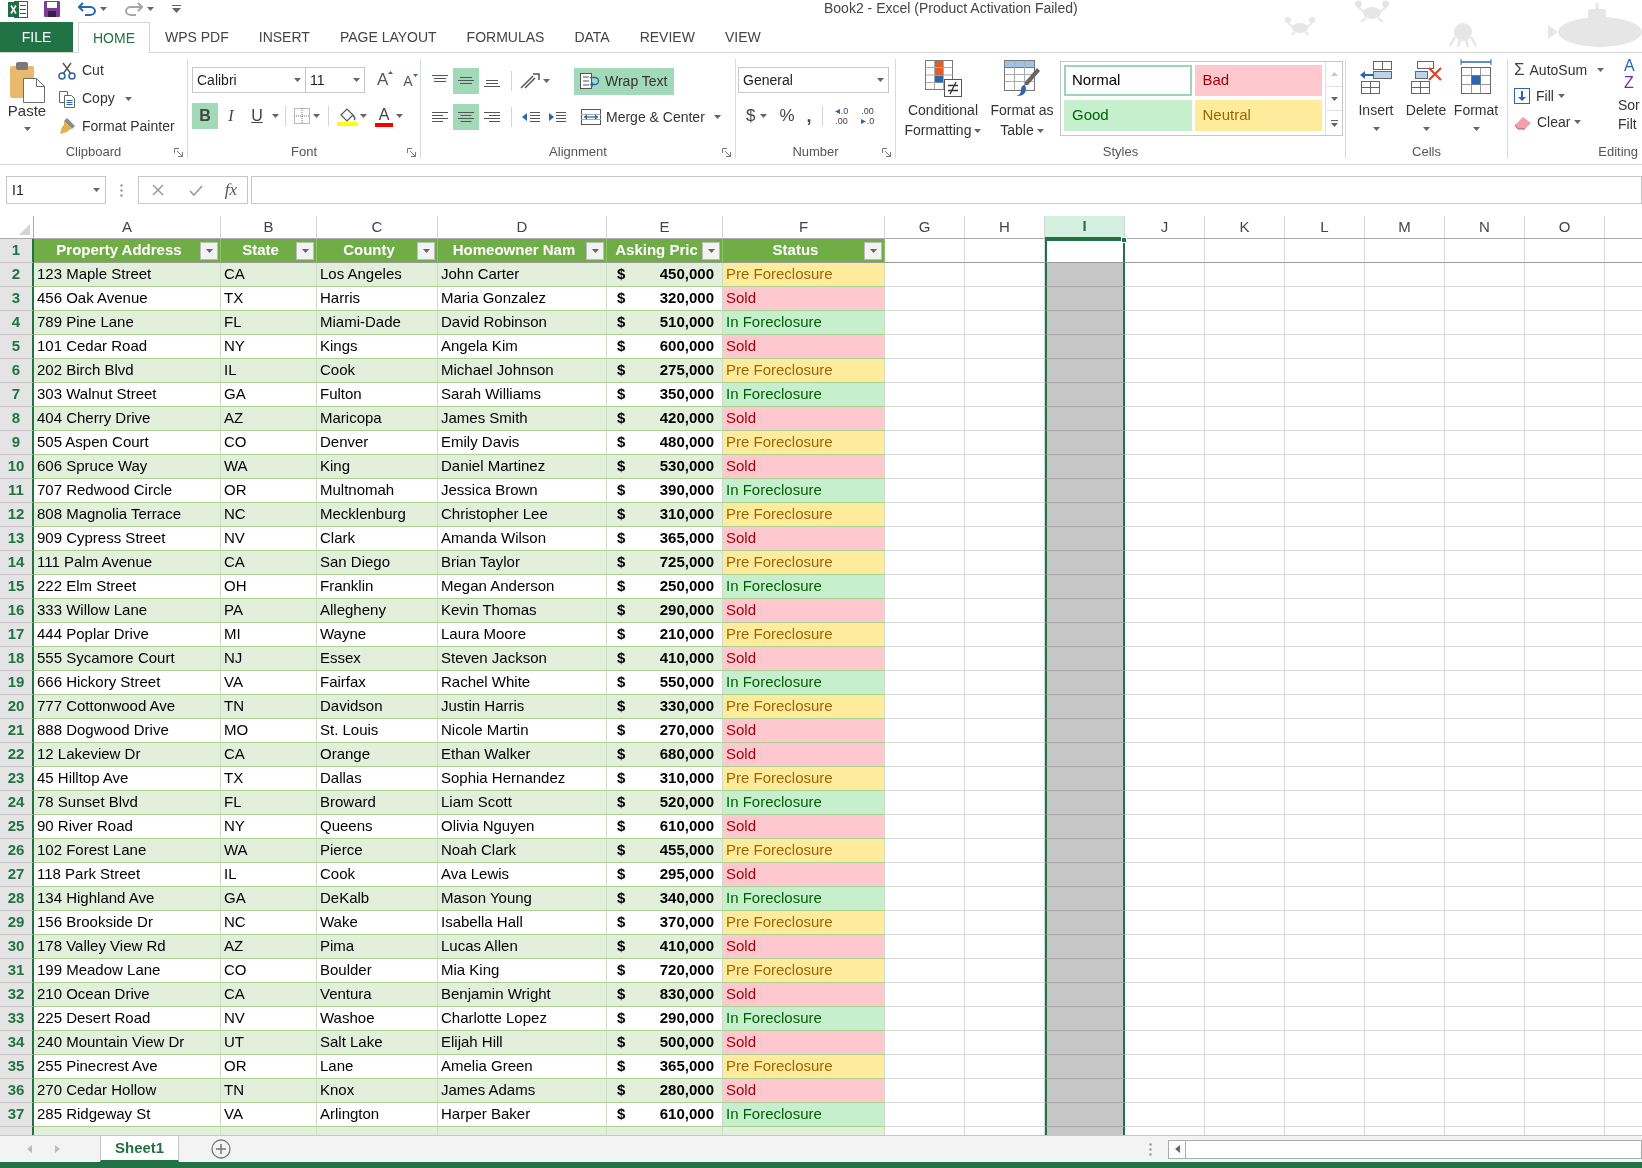 Image resolution: width=1642 pixels, height=1168 pixels. What do you see at coordinates (946, 190) in the screenshot?
I see `formula-input` at bounding box center [946, 190].